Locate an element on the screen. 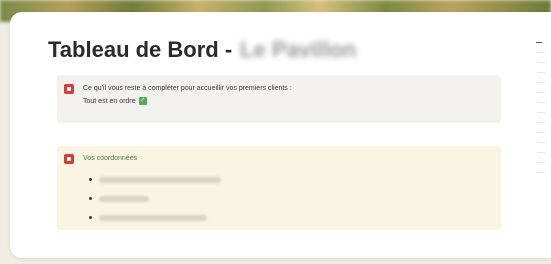 The image size is (551, 264). alert-status-text: Tout est en ordre is located at coordinates (109, 101).